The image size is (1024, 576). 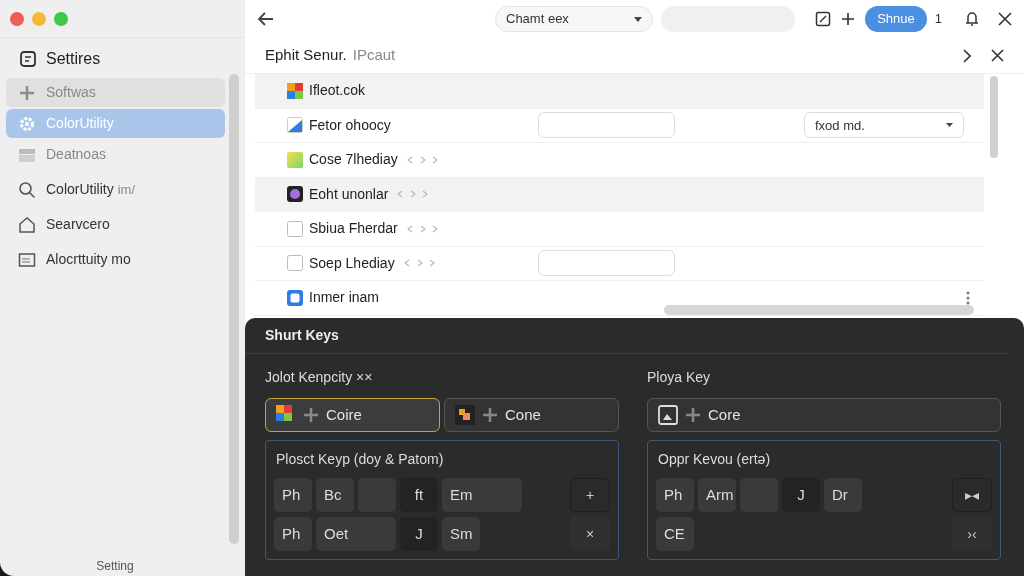 I want to click on footer-label: Setting, so click(x=115, y=566).